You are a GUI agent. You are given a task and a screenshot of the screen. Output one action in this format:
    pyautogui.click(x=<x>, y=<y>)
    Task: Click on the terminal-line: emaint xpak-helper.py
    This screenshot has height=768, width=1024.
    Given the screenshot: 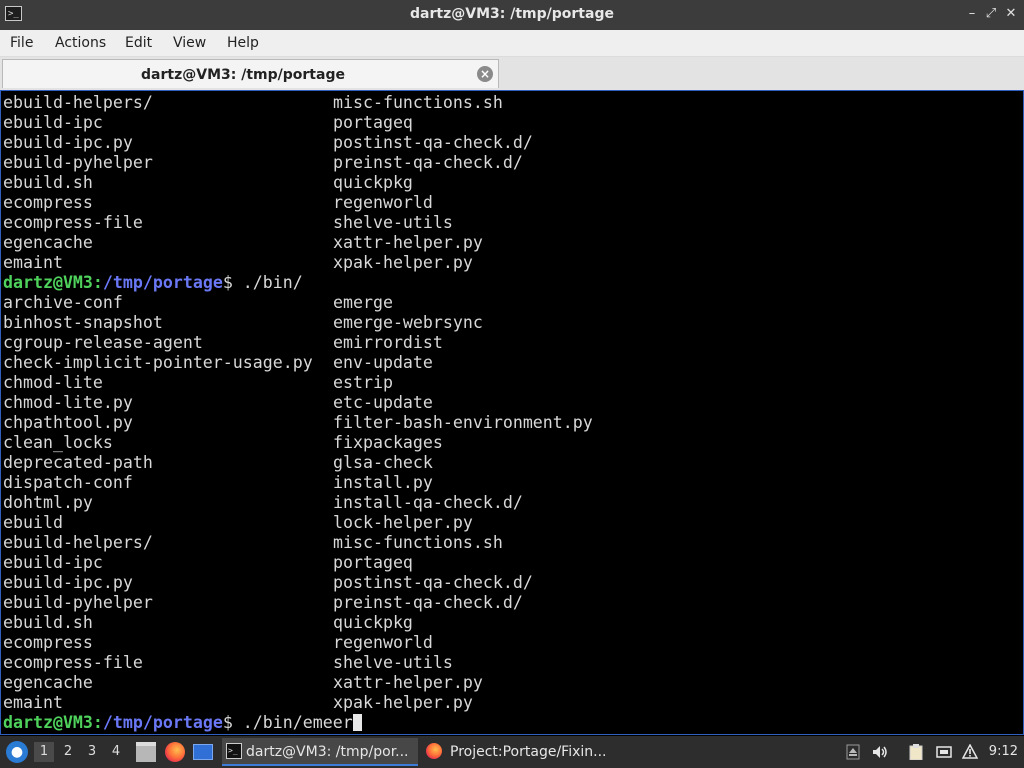 What is the action you would take?
    pyautogui.click(x=238, y=263)
    